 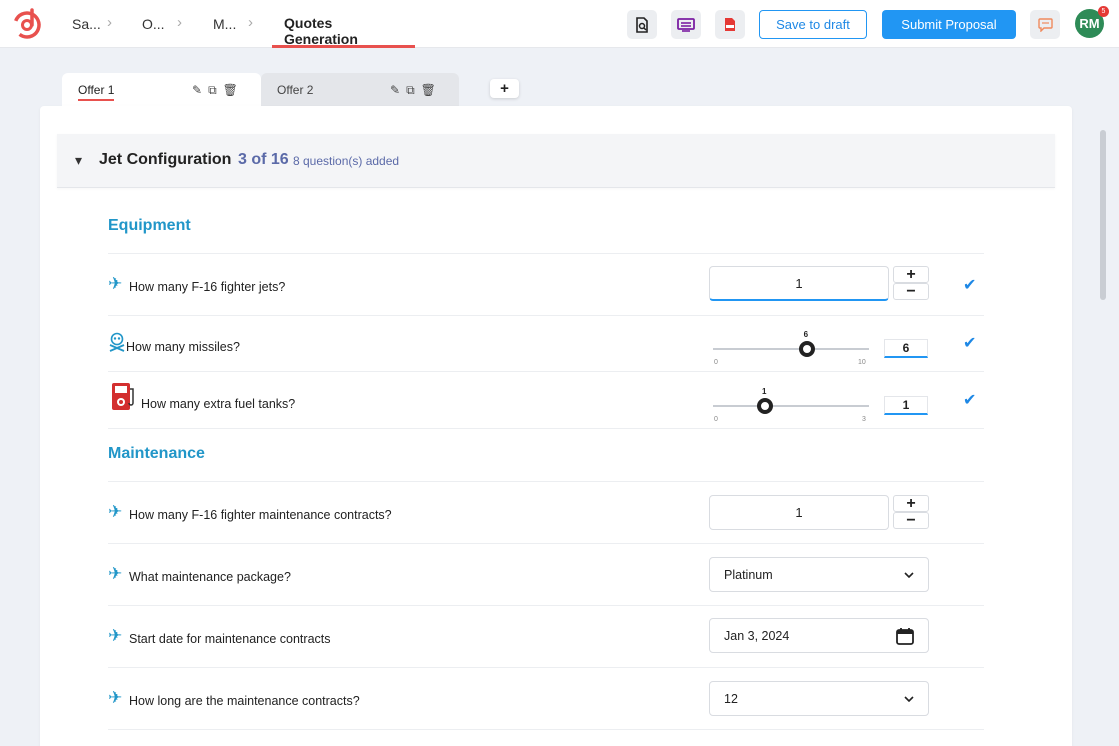 I want to click on question-label: Start date for maintenance contracts, so click(x=230, y=639).